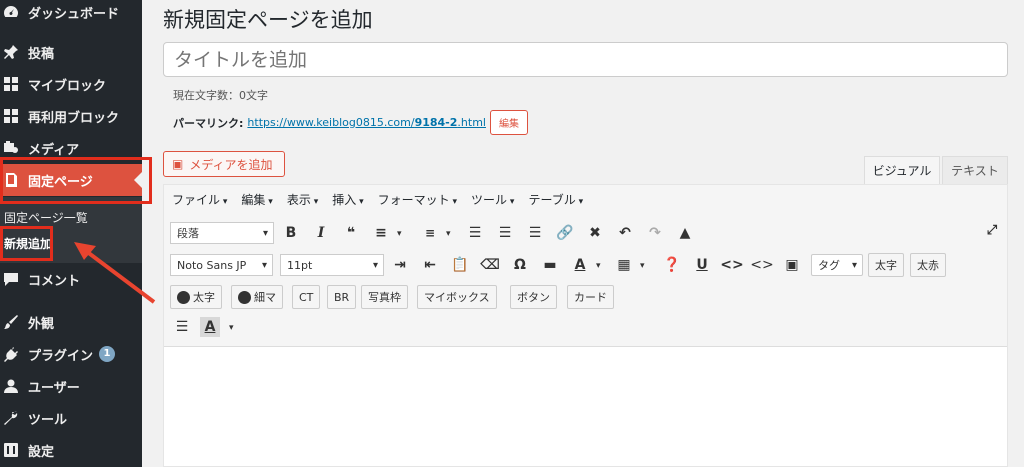 The image size is (1024, 467). I want to click on tag-select: タグ, so click(837, 265).